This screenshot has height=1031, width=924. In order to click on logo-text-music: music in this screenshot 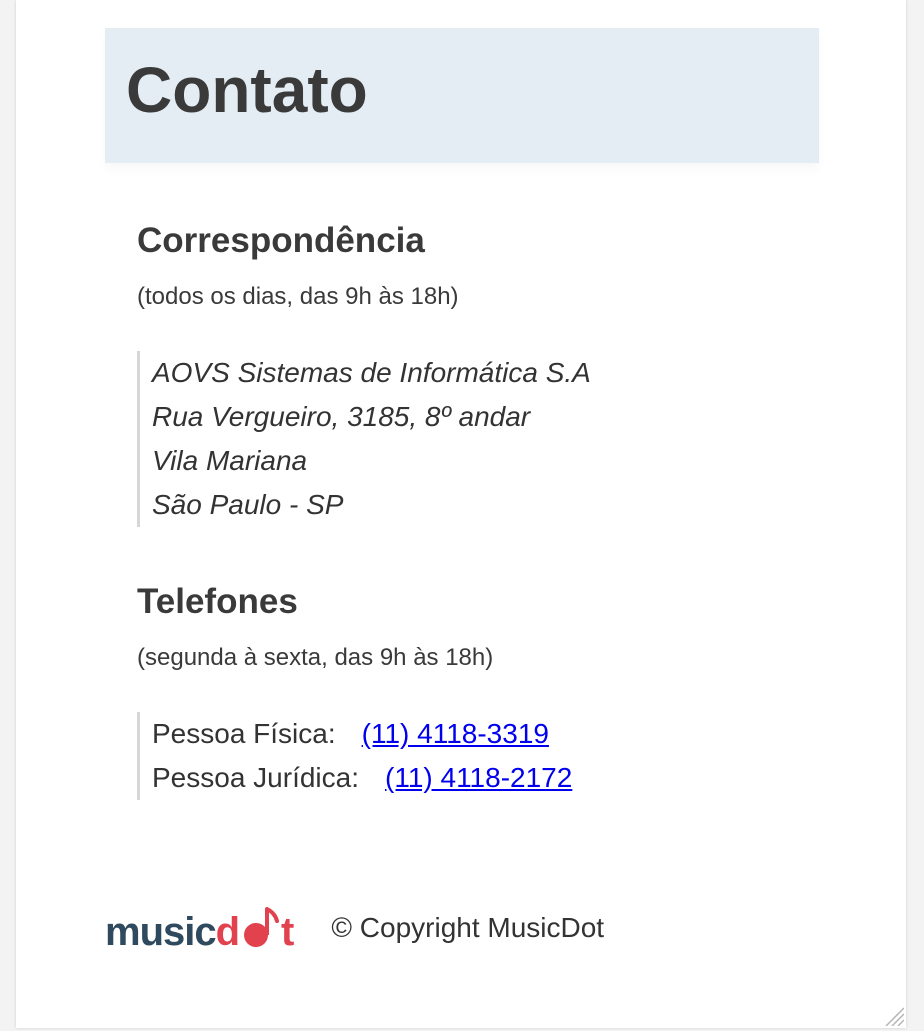, I will do `click(161, 931)`.